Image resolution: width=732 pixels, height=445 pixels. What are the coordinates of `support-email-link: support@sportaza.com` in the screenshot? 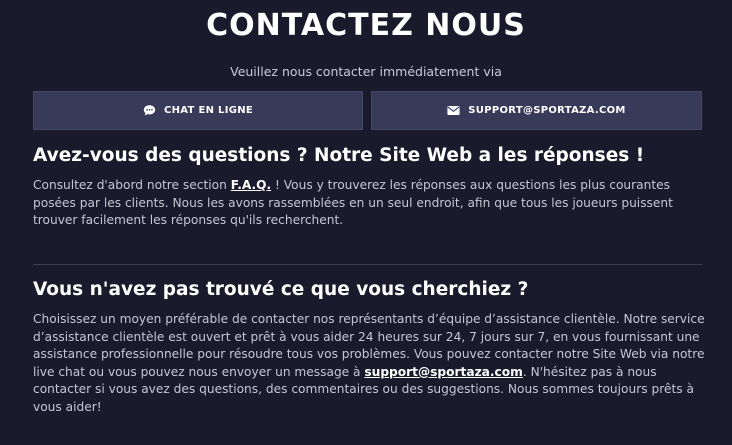 It's located at (443, 372).